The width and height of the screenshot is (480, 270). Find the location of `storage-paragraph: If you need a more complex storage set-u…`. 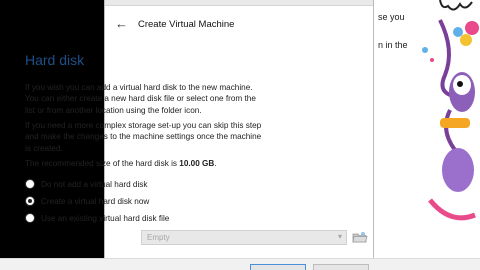

storage-paragraph: If you need a more complex storage set-u… is located at coordinates (143, 137).